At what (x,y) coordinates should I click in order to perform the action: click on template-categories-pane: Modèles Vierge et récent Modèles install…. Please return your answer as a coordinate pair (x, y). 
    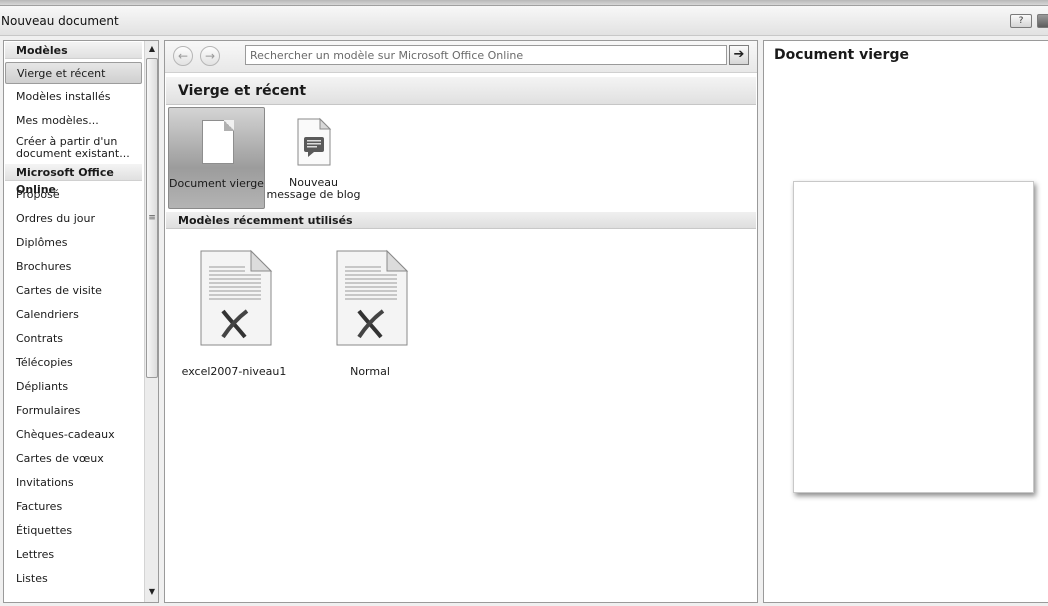
    Looking at the image, I should click on (81, 321).